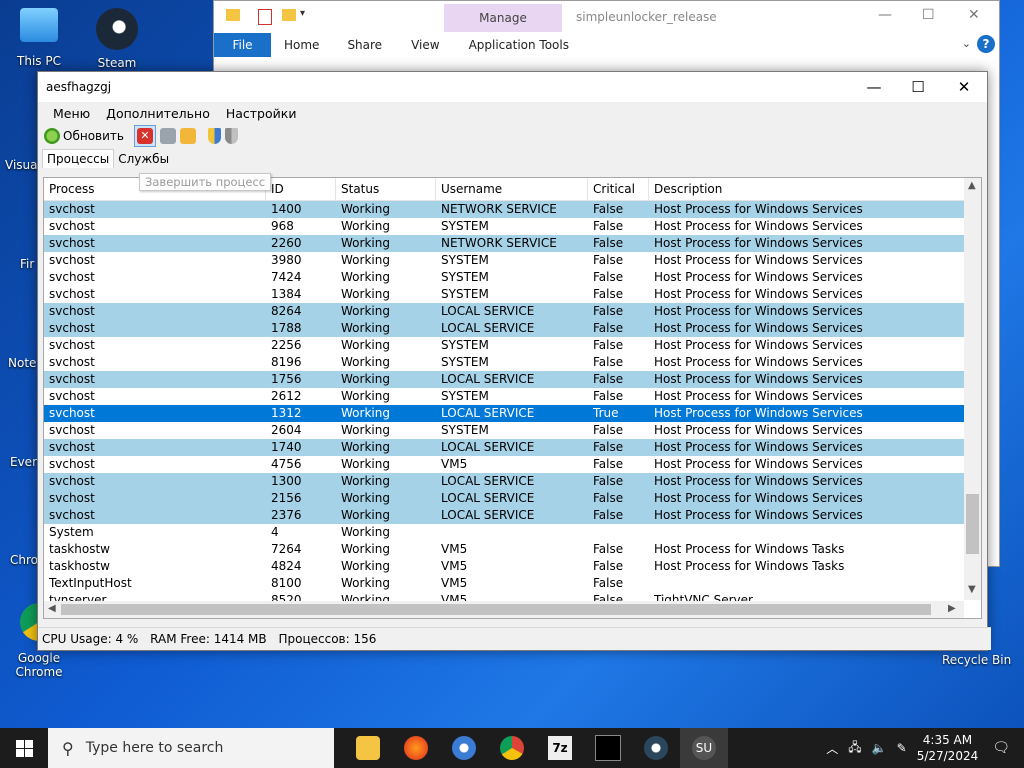 The image size is (1024, 768). What do you see at coordinates (704, 748) in the screenshot?
I see `taskbar-simpleunlocker: SU` at bounding box center [704, 748].